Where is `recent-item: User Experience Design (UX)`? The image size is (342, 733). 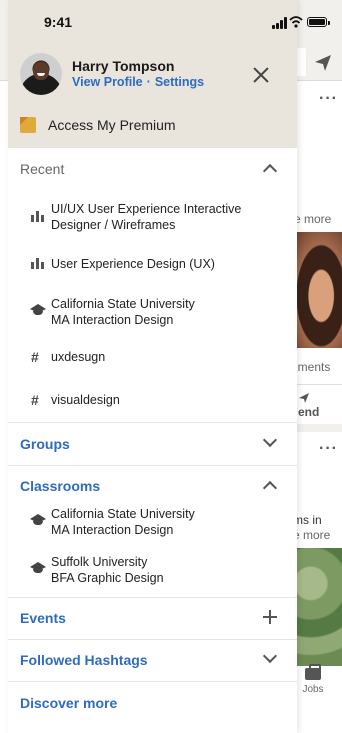 recent-item: User Experience Design (UX) is located at coordinates (152, 264).